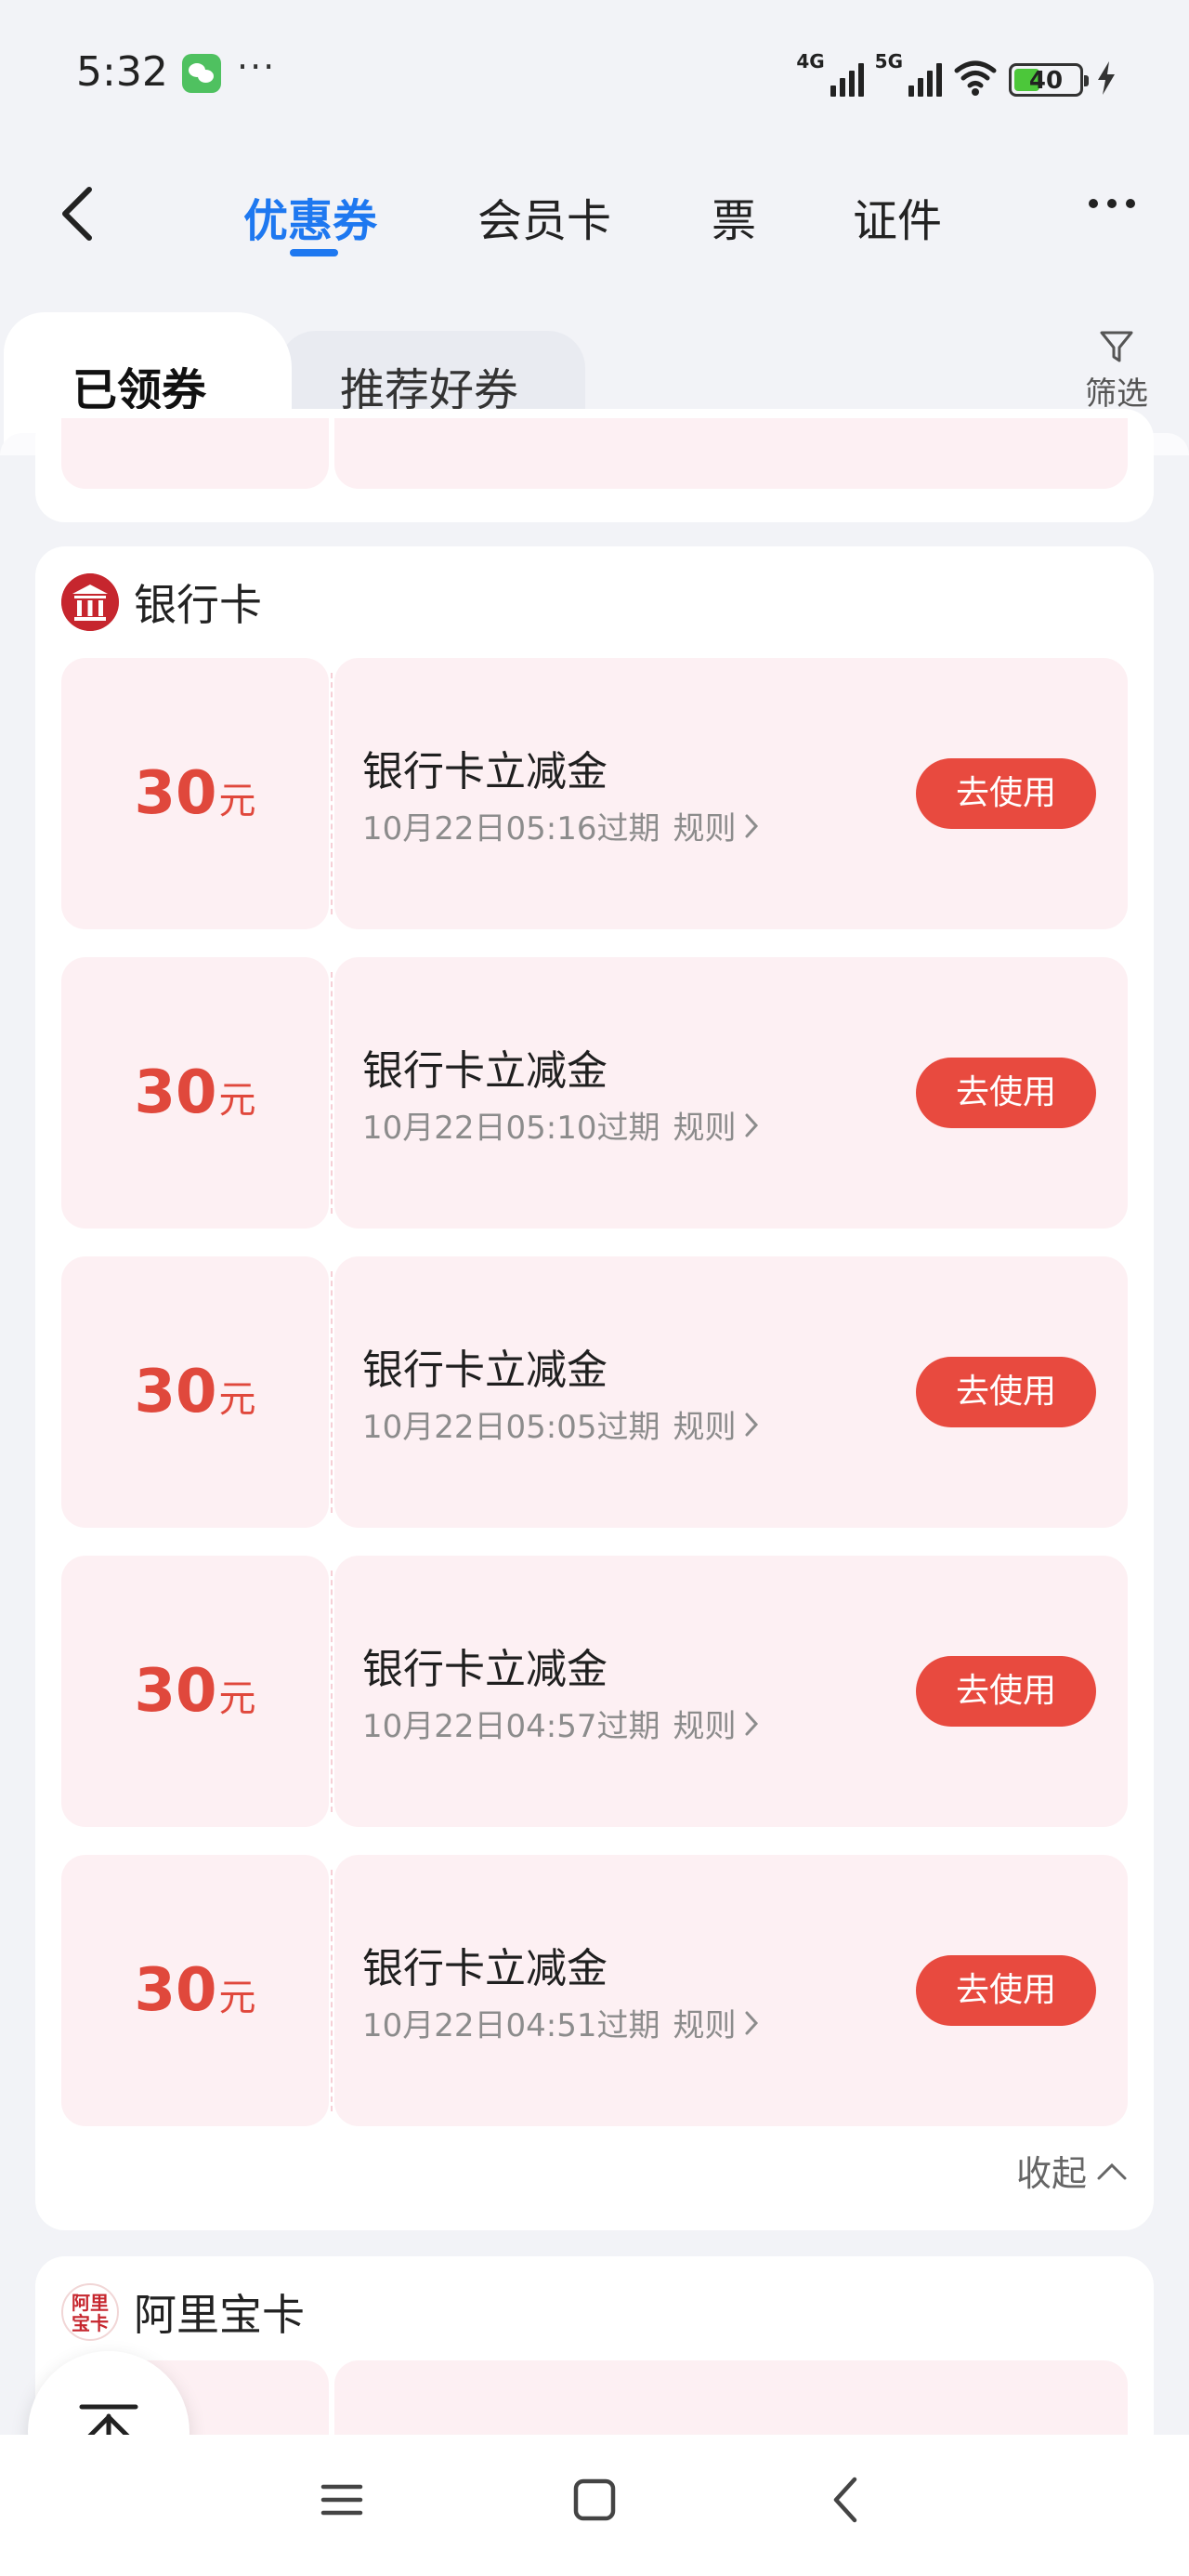  Describe the element at coordinates (898, 216) in the screenshot. I see `tab-certificates: 证件` at that location.